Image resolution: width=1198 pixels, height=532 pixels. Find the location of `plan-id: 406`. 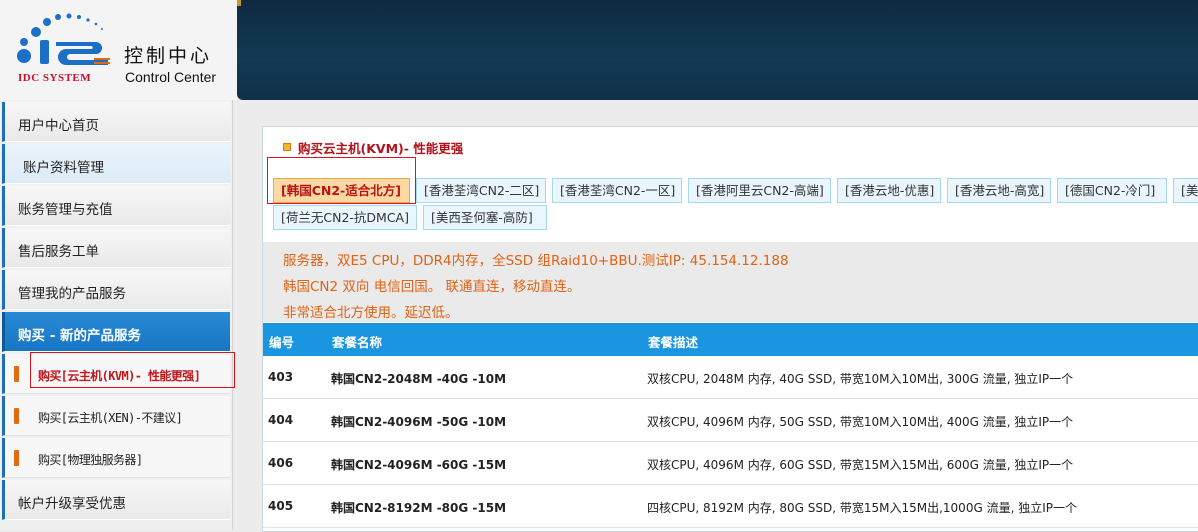

plan-id: 406 is located at coordinates (281, 463).